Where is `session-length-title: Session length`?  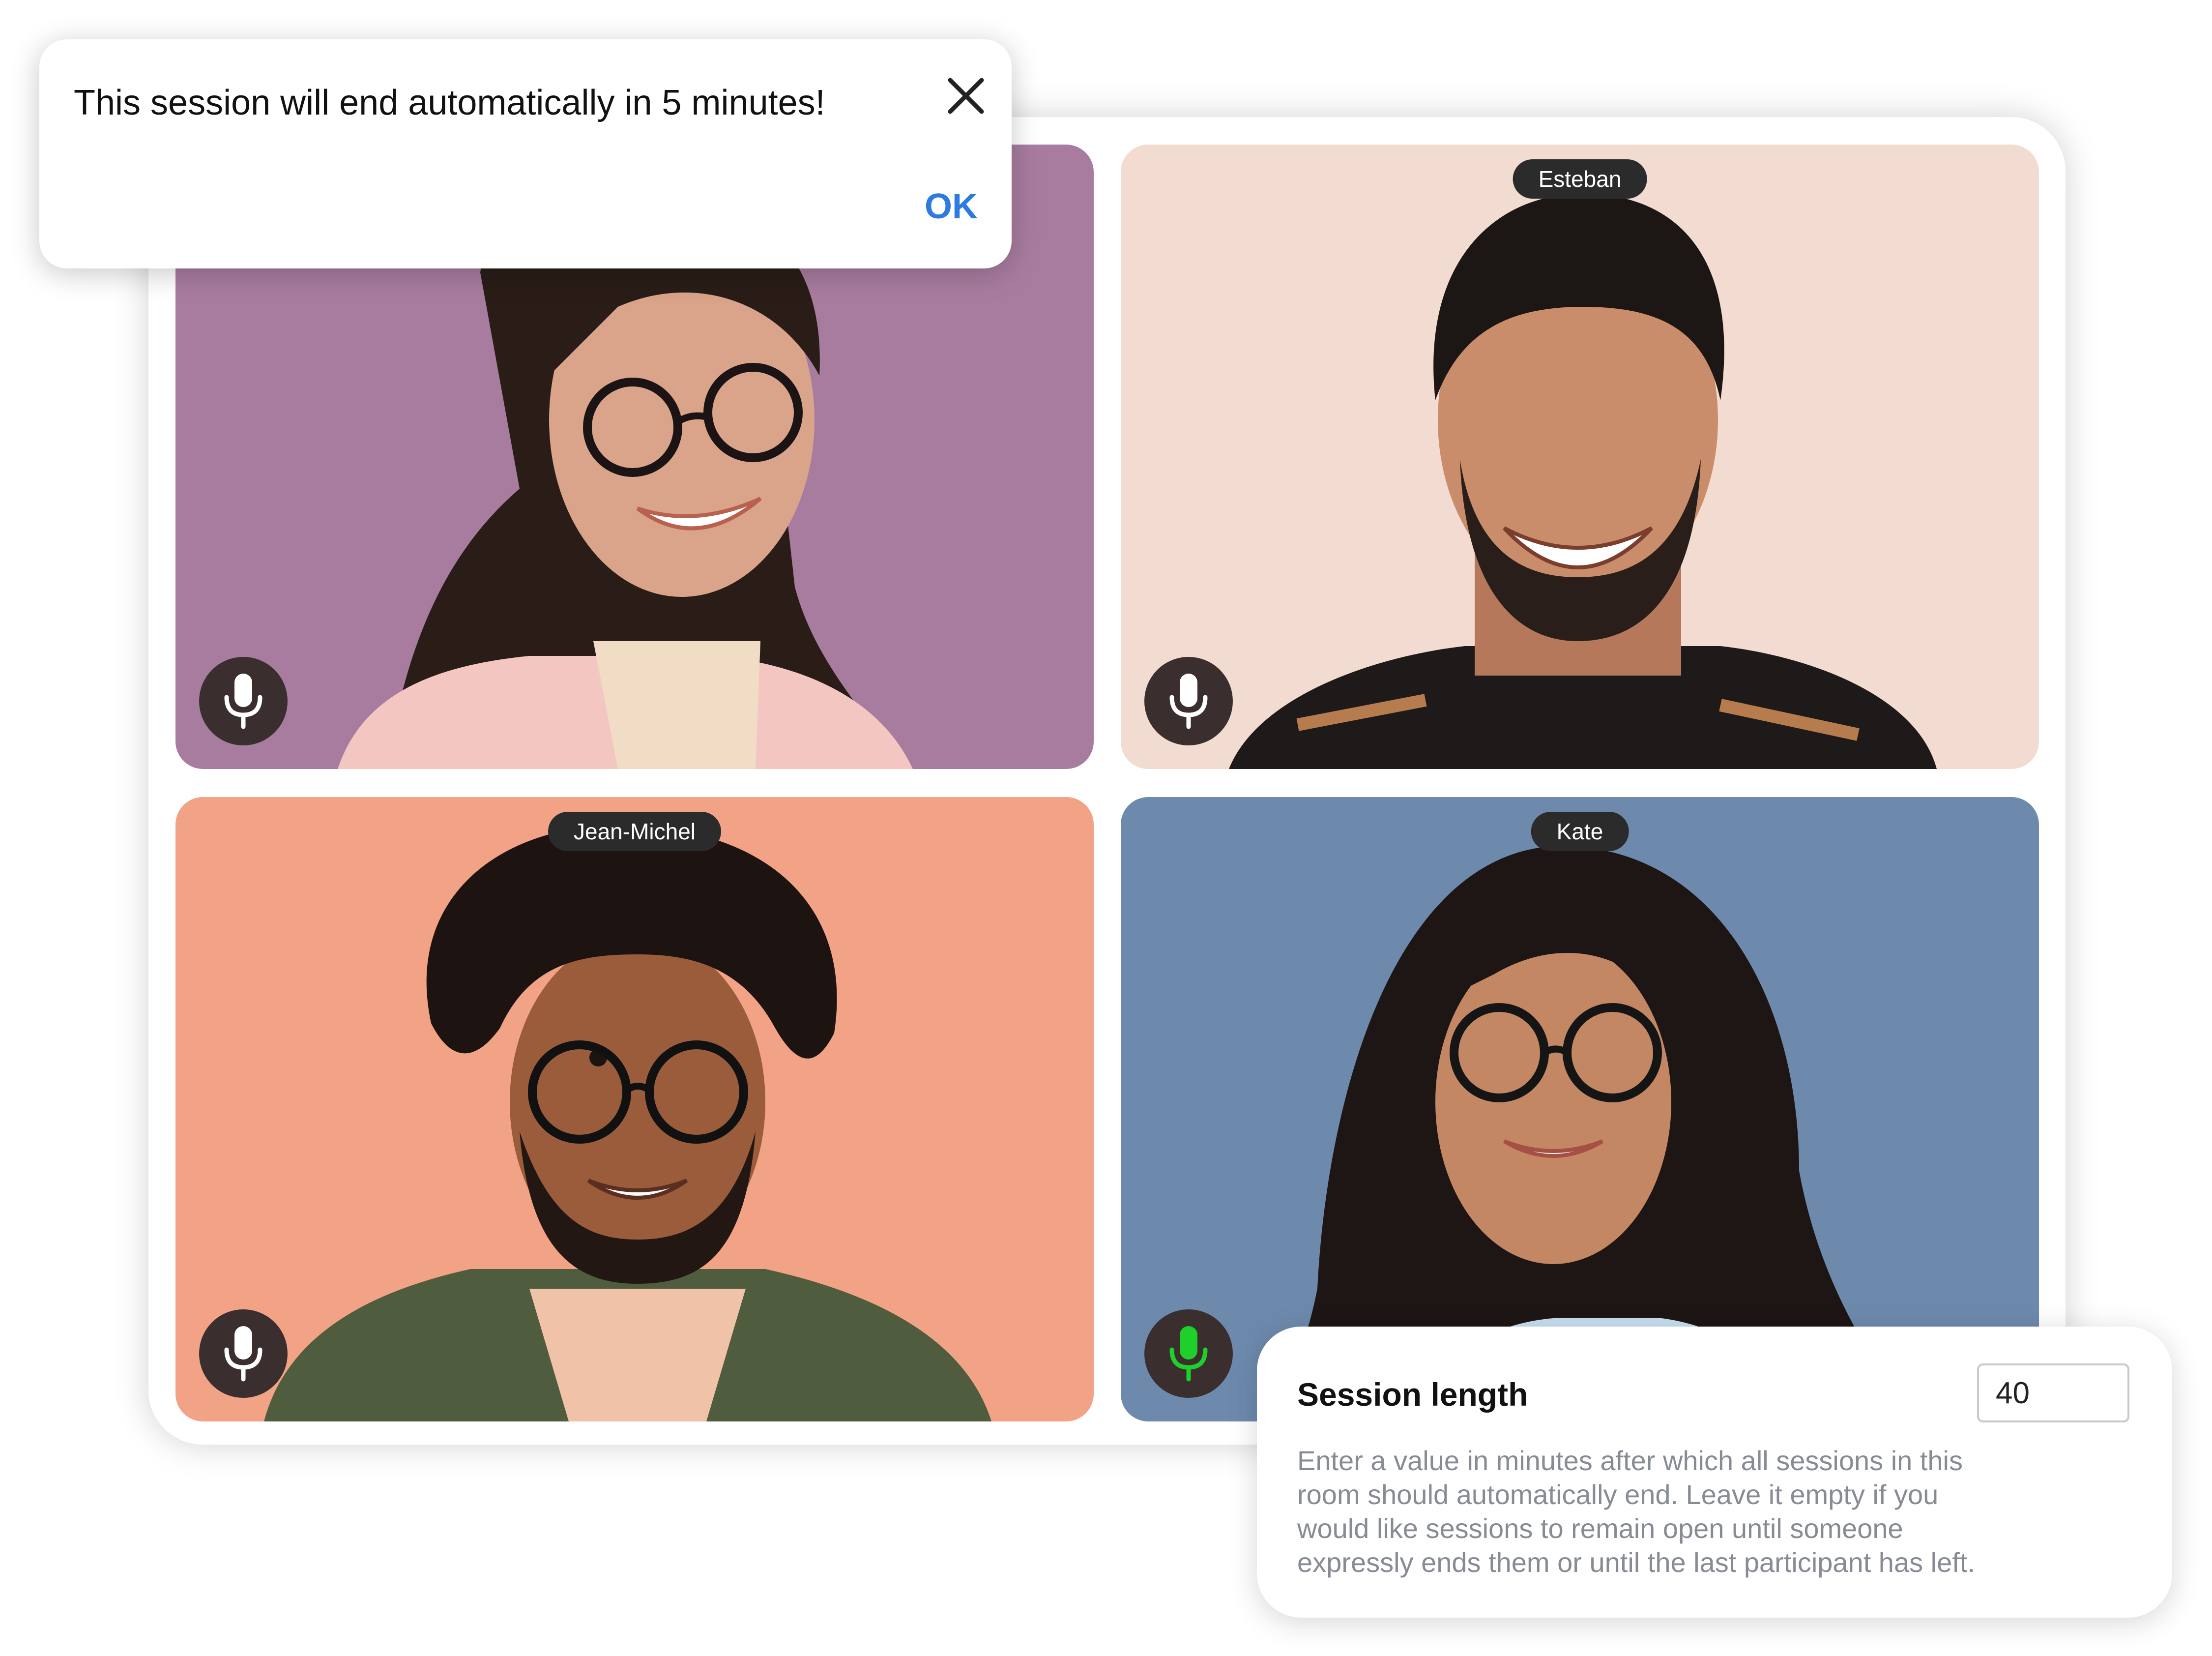 session-length-title: Session length is located at coordinates (1412, 1394).